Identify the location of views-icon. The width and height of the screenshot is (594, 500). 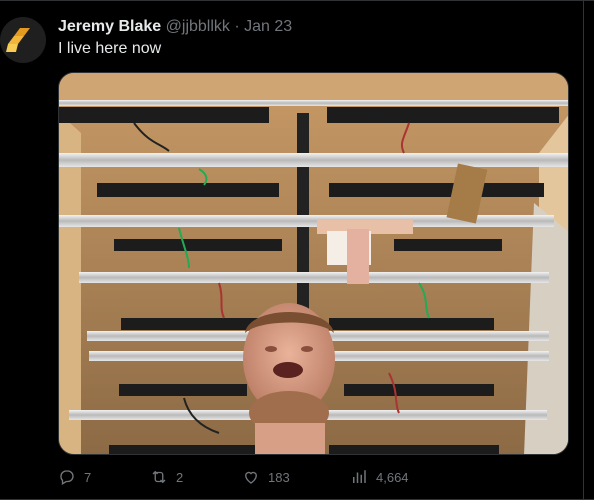
(359, 476).